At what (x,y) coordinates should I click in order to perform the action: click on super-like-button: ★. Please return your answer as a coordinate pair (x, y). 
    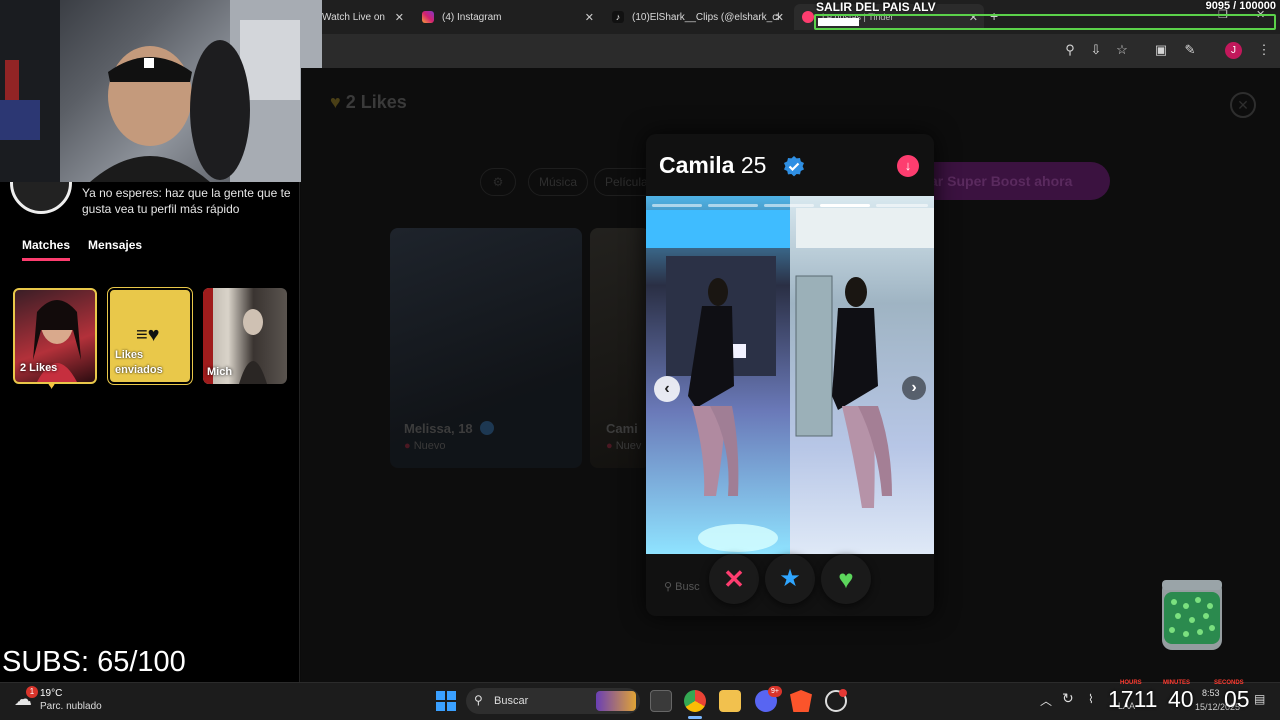
    Looking at the image, I should click on (790, 579).